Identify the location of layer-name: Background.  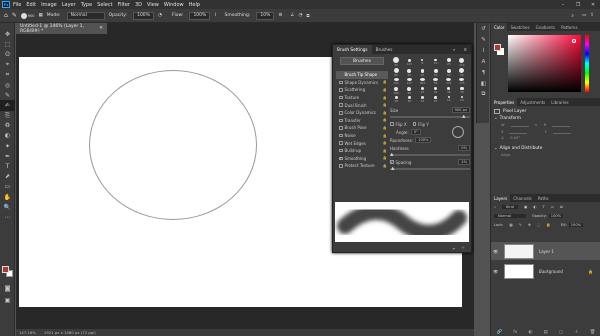
(551, 271).